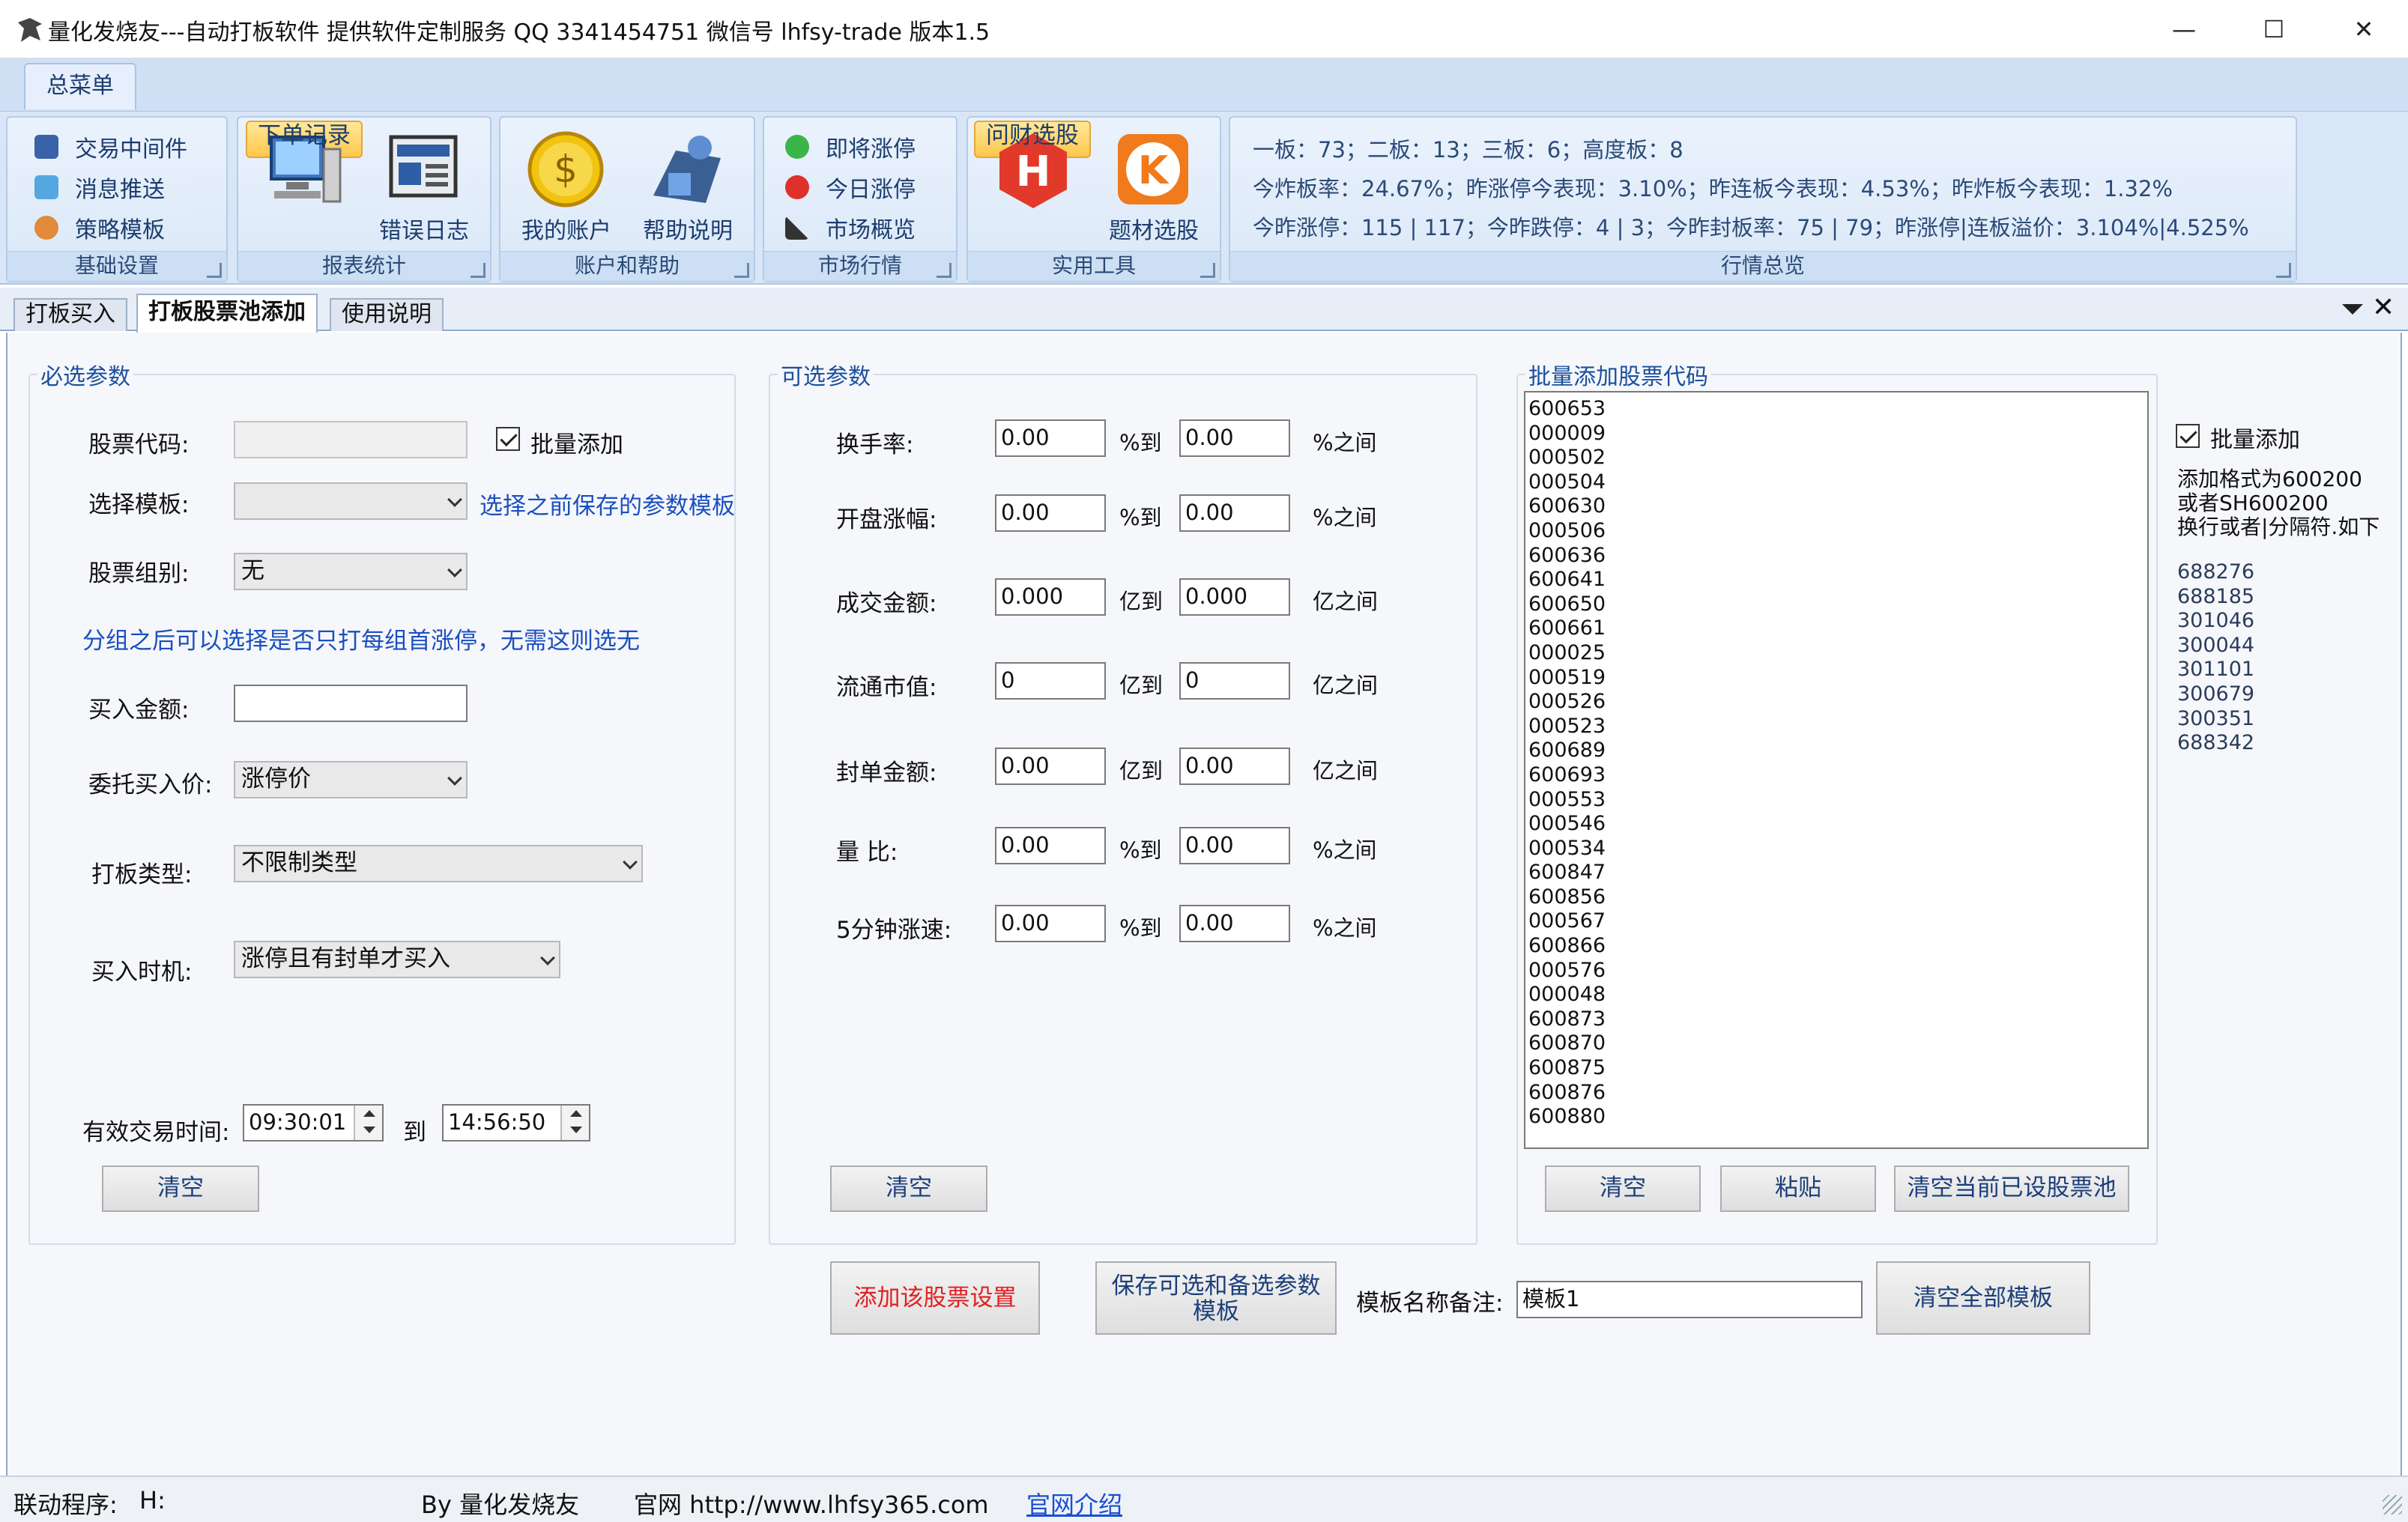 The image size is (2408, 1522). Describe the element at coordinates (894, 930) in the screenshot. I see `optional-row-label: 5分钟涨速:` at that location.